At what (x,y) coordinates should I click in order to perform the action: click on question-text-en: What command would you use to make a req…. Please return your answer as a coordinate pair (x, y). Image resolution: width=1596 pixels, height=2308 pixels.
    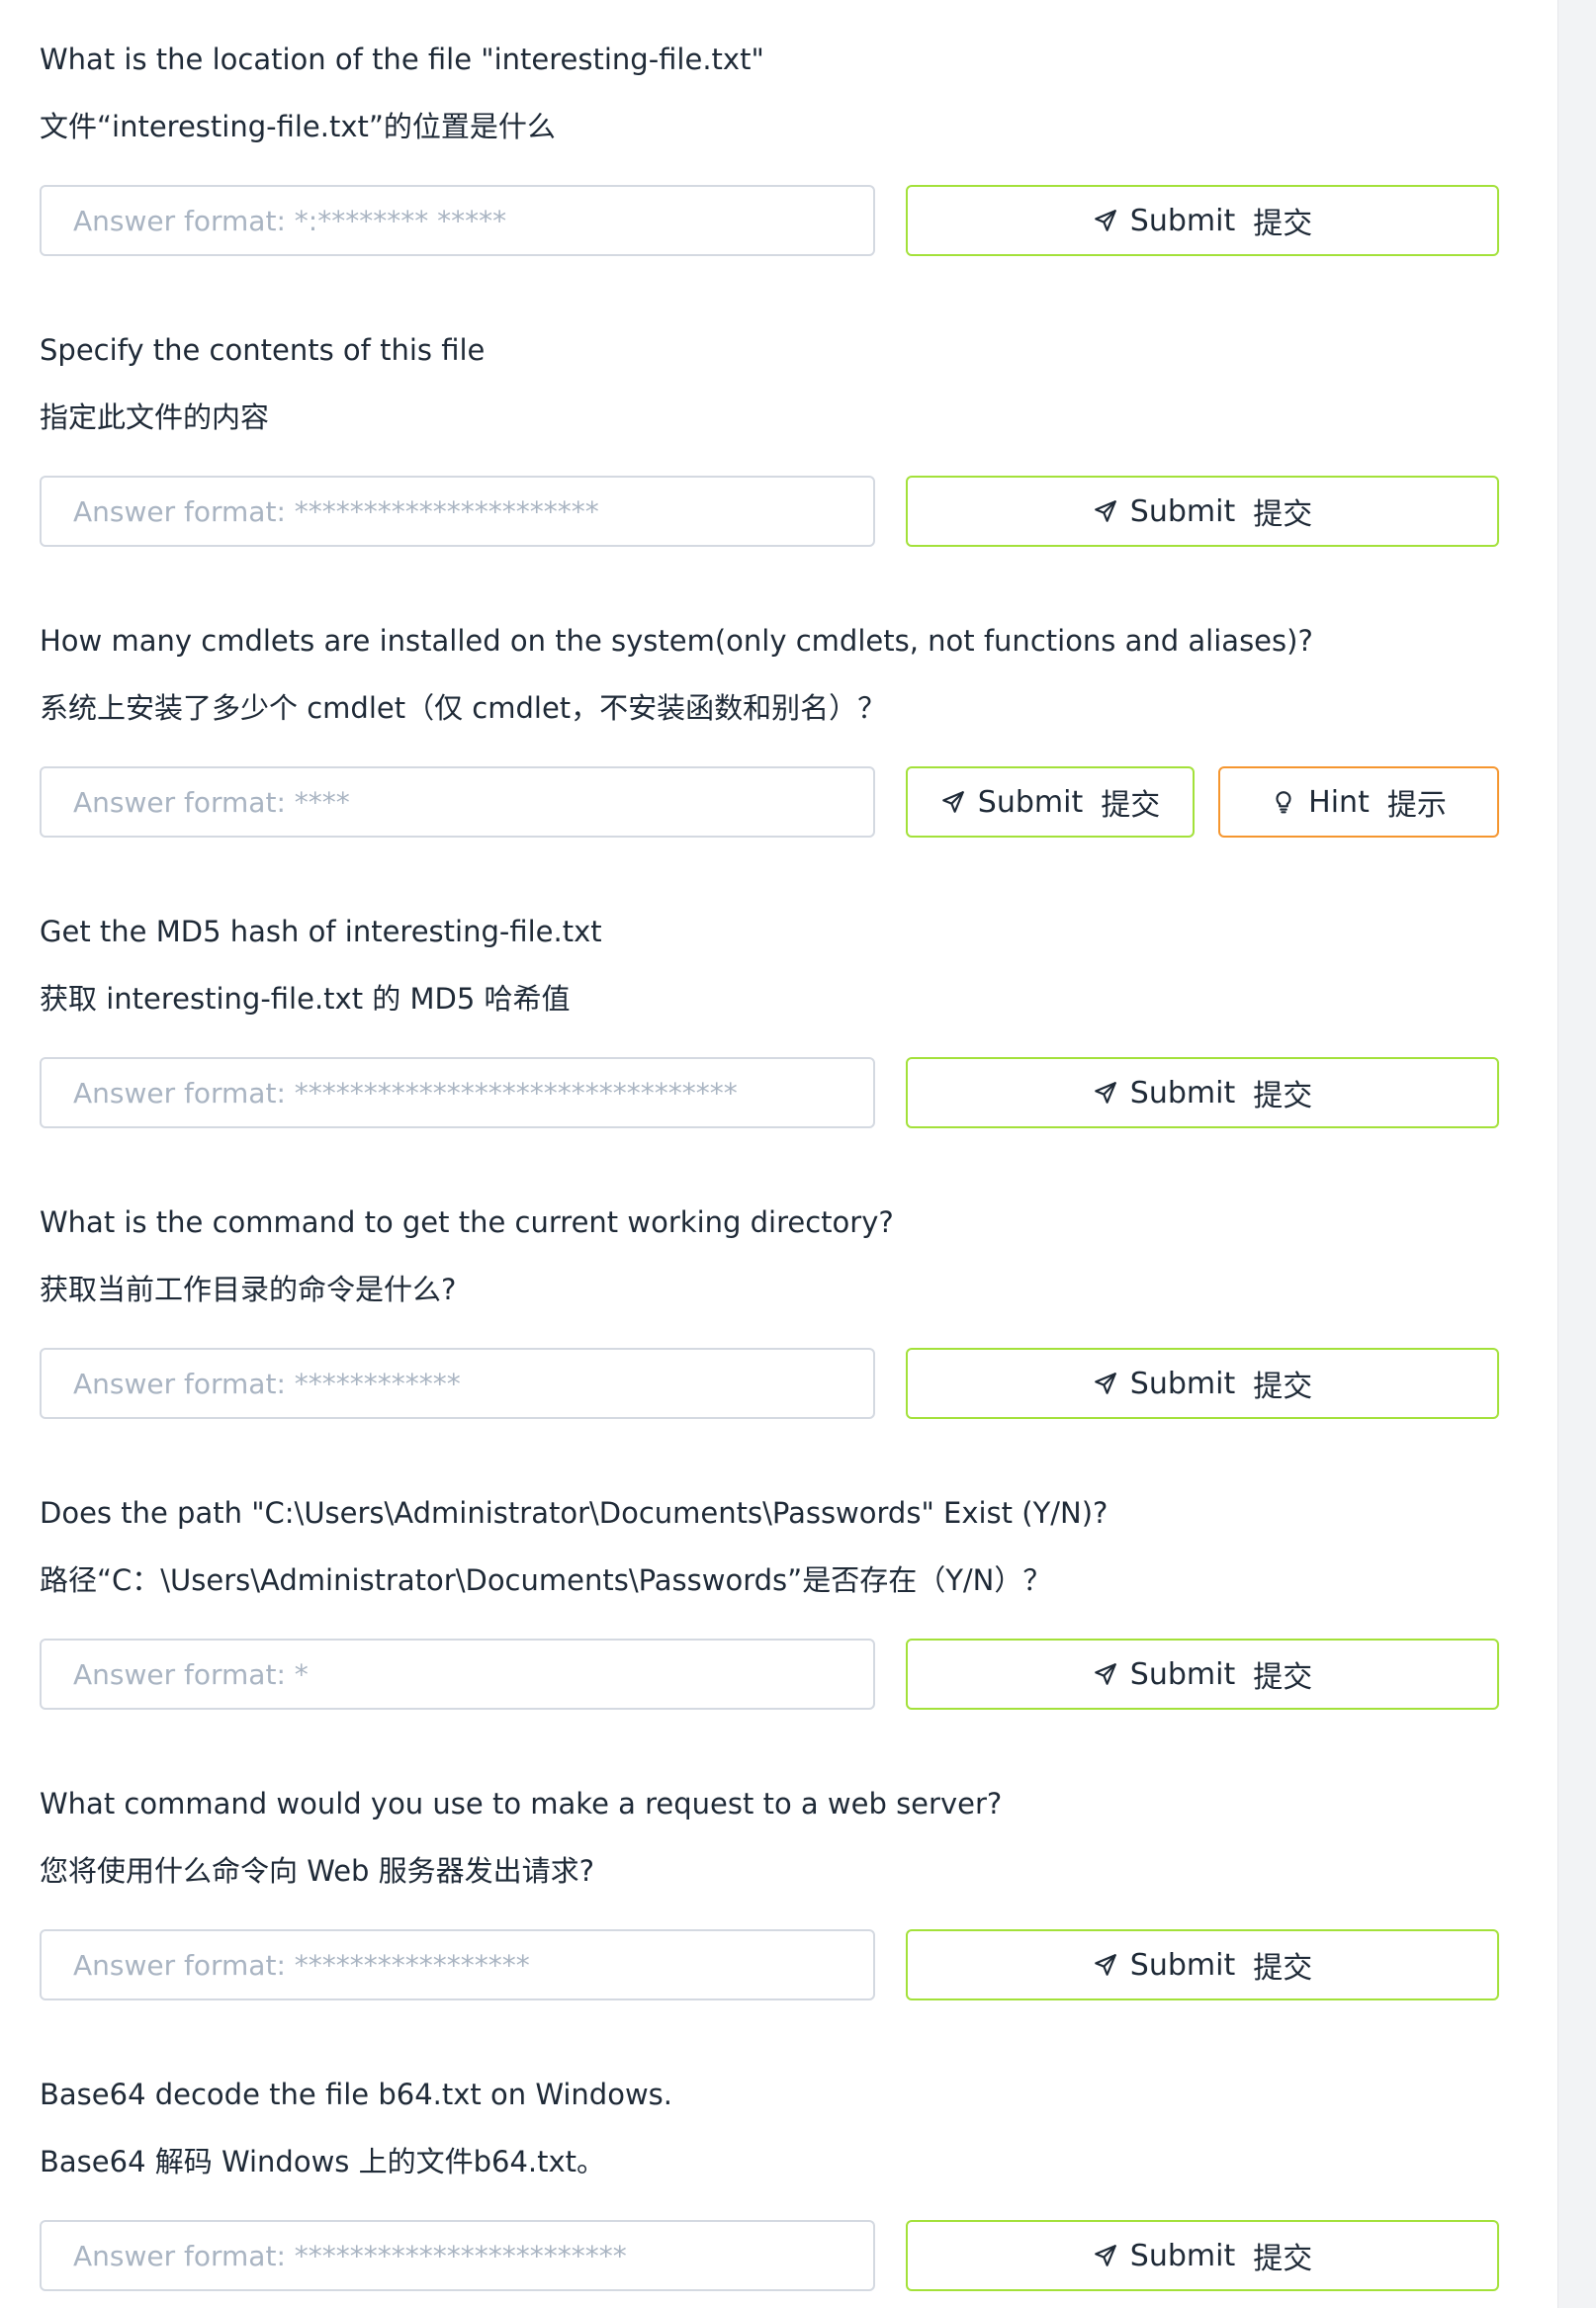
    Looking at the image, I should click on (521, 1803).